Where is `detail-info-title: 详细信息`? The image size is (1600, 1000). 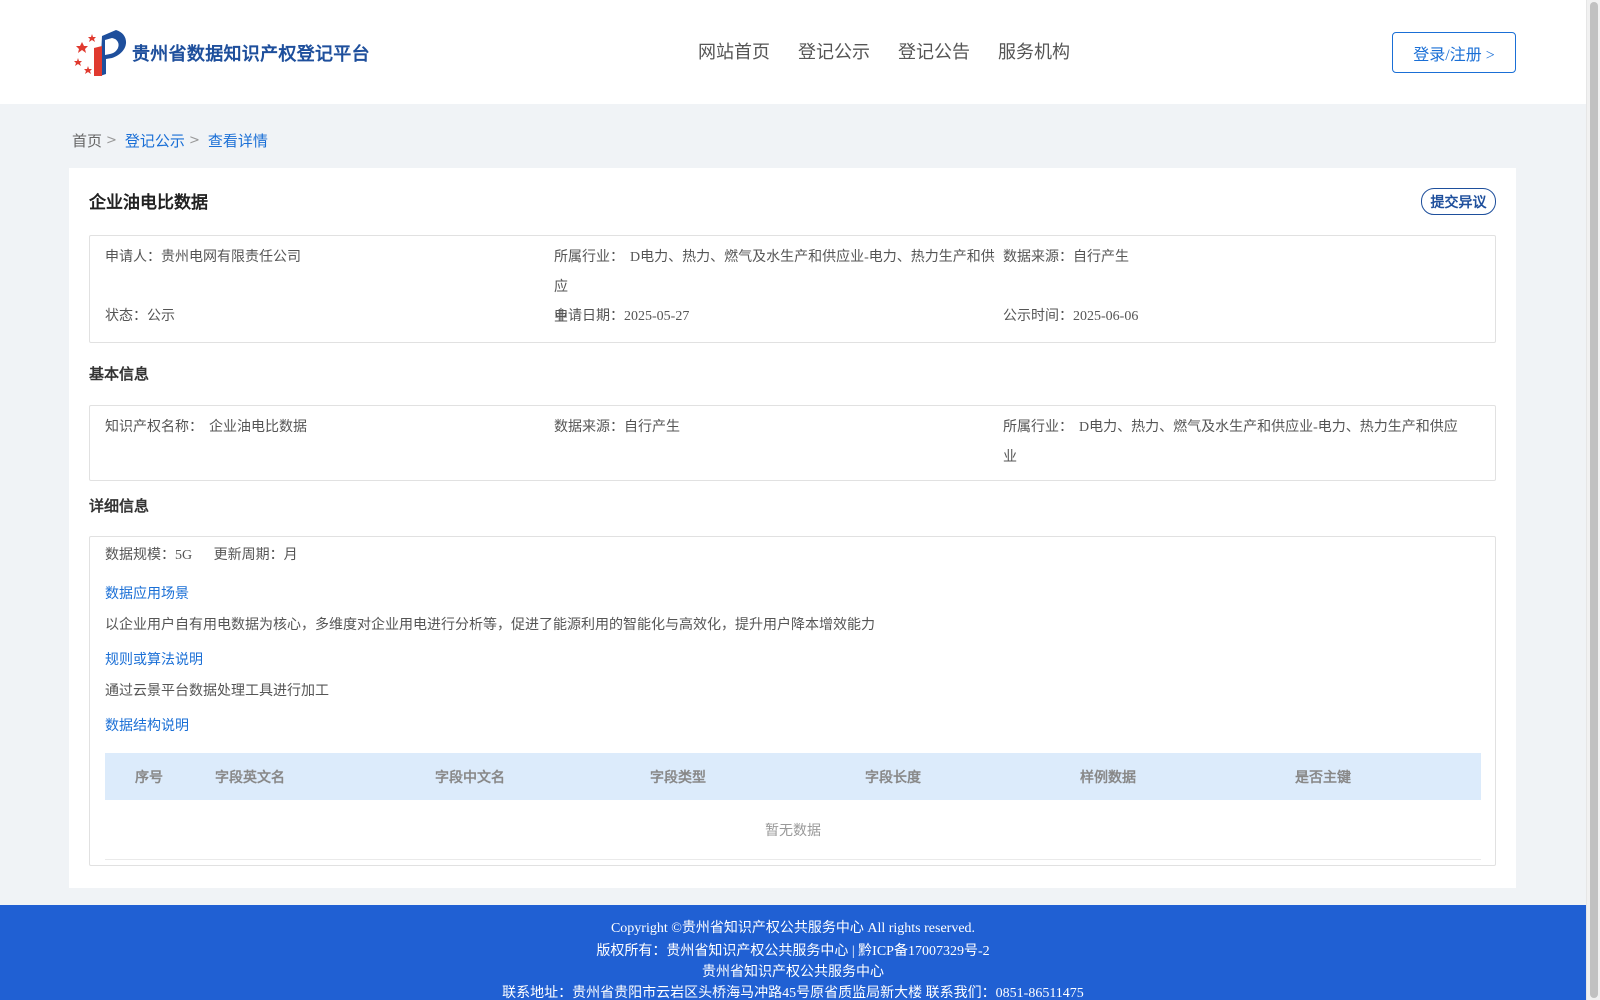 detail-info-title: 详细信息 is located at coordinates (119, 507).